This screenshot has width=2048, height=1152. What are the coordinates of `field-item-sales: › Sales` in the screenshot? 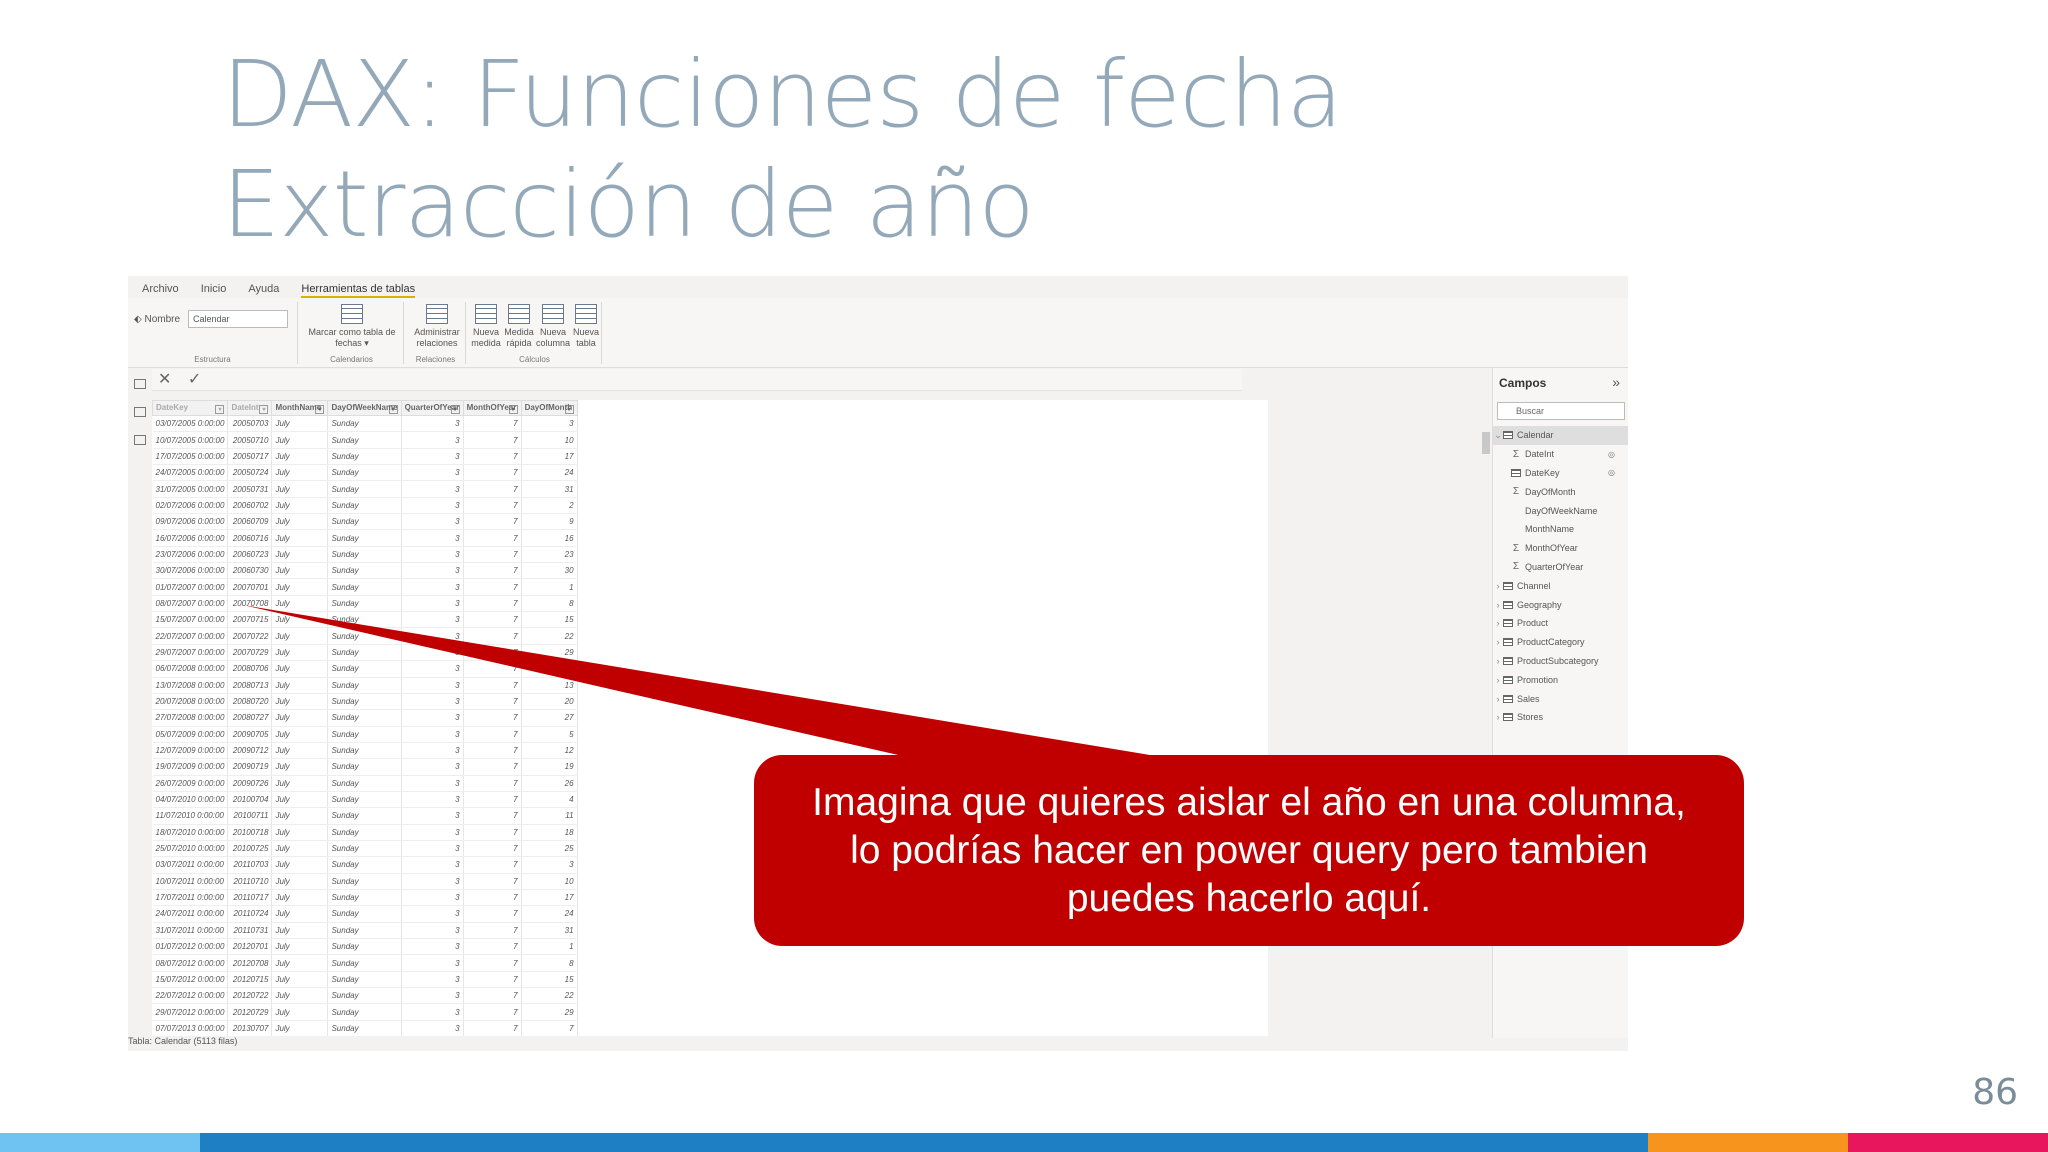 It's located at (1560, 698).